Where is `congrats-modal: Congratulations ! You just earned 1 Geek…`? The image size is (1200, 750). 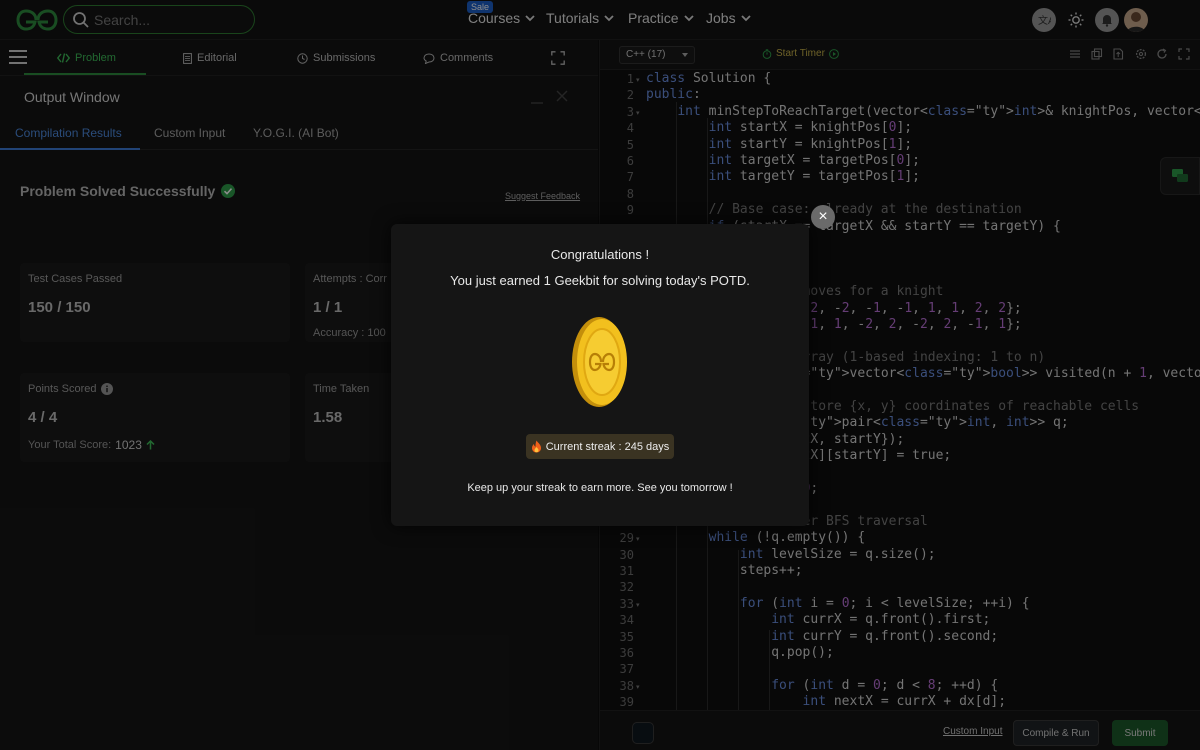
congrats-modal: Congratulations ! You just earned 1 Geek… is located at coordinates (600, 375).